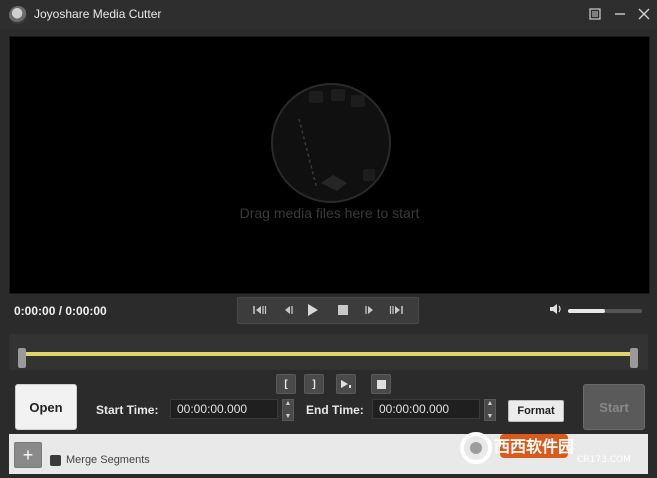 The width and height of the screenshot is (657, 478). I want to click on app-logo-icon, so click(18, 15).